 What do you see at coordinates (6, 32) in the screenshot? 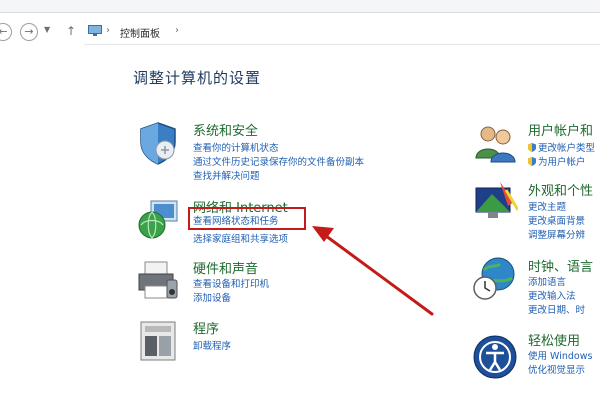
I see `back-arrow-icon: ←` at bounding box center [6, 32].